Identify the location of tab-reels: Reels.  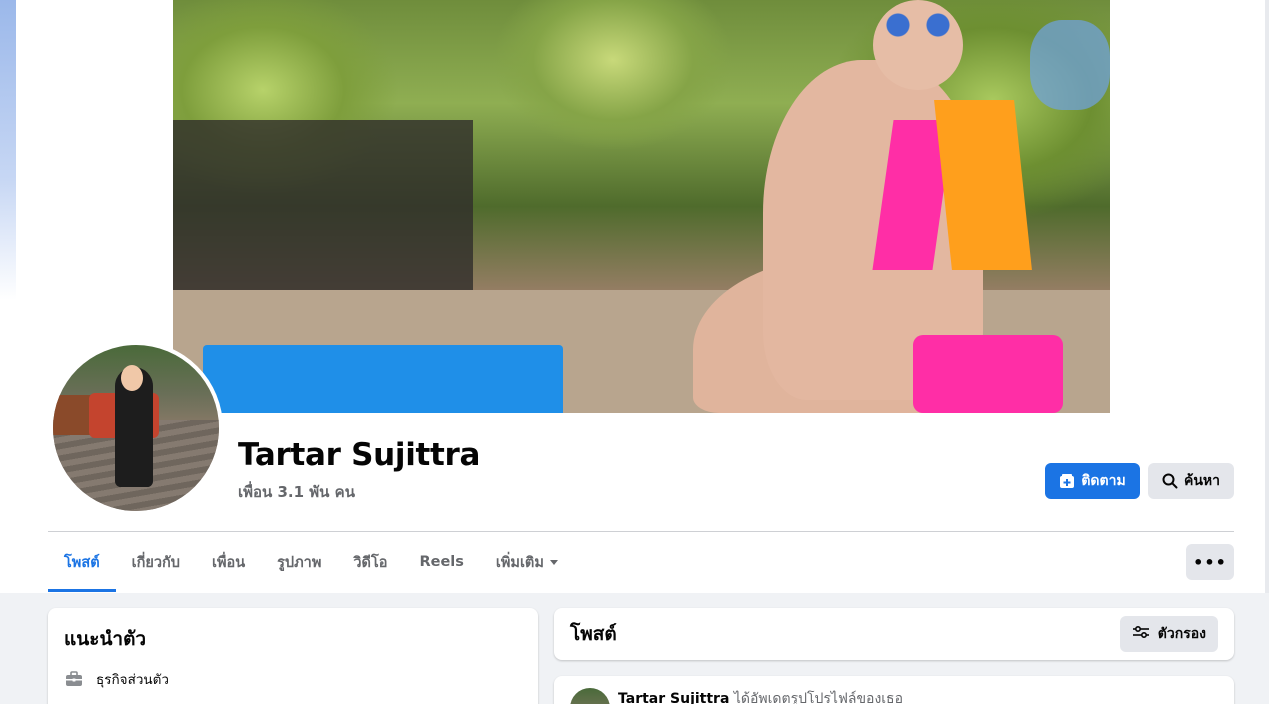
(441, 562).